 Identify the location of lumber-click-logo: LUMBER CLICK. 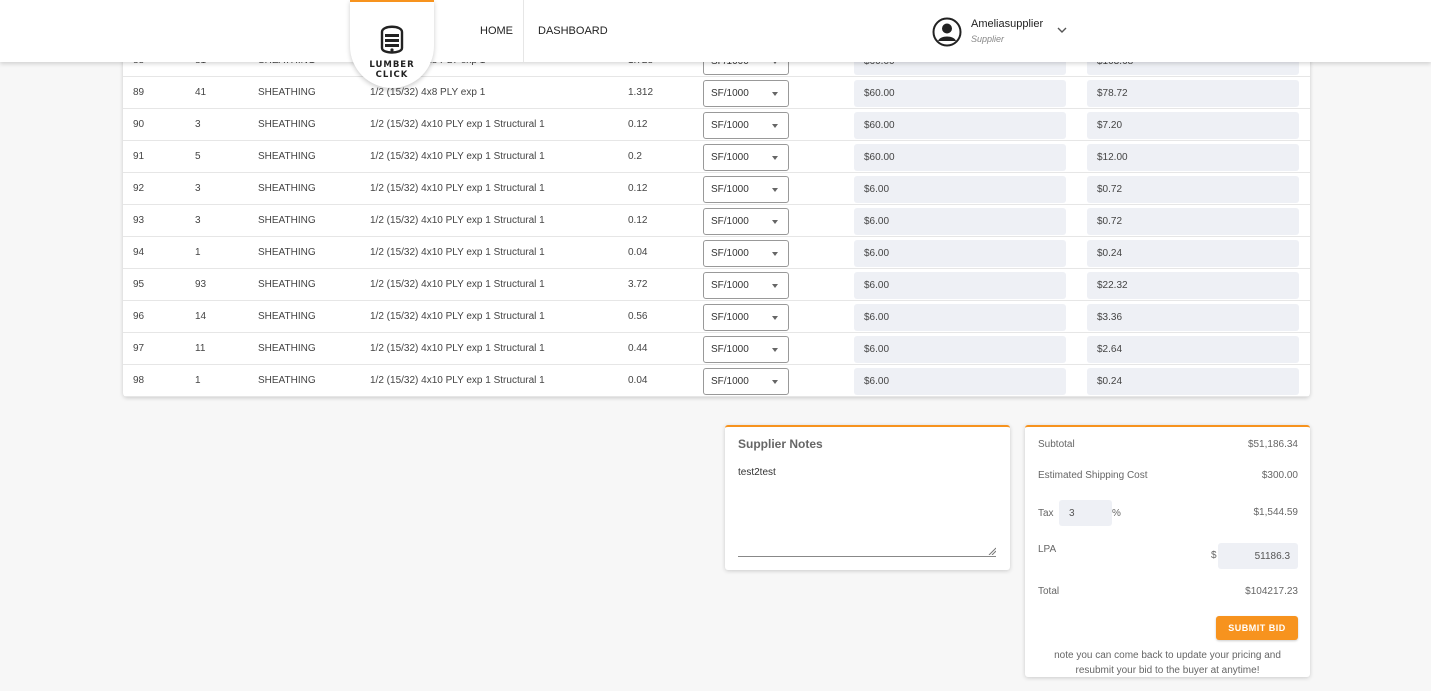
(392, 44).